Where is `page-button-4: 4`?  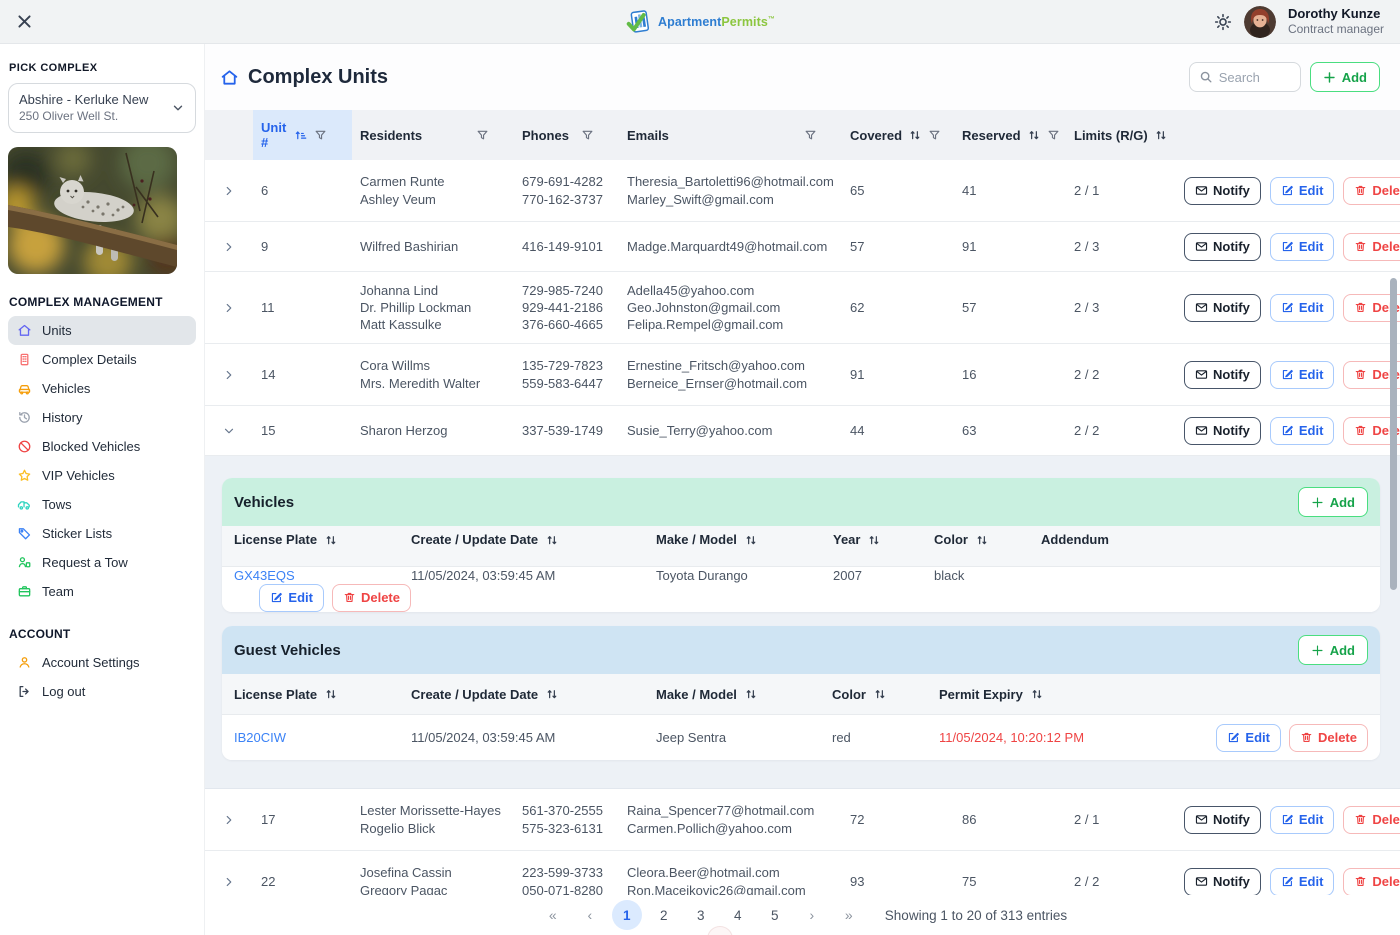
page-button-4: 4 is located at coordinates (738, 915).